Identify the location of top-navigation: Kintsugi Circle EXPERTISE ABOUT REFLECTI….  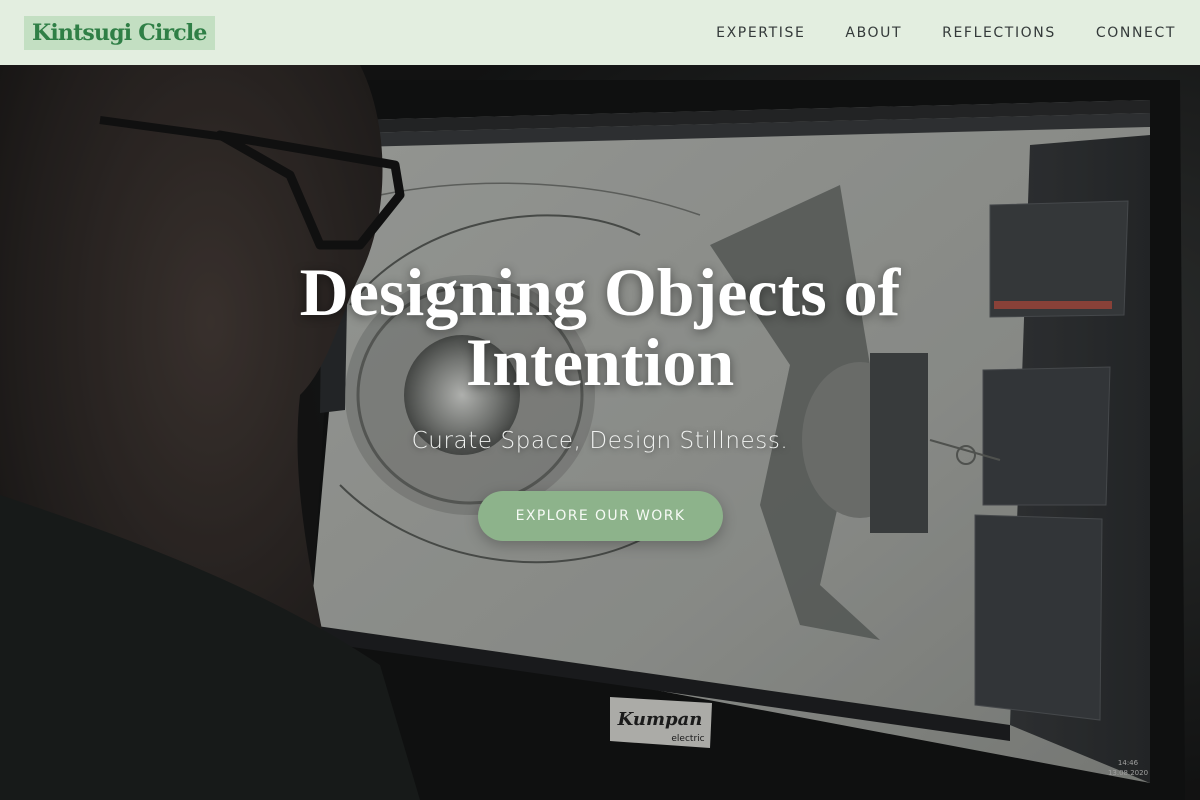
(600, 32).